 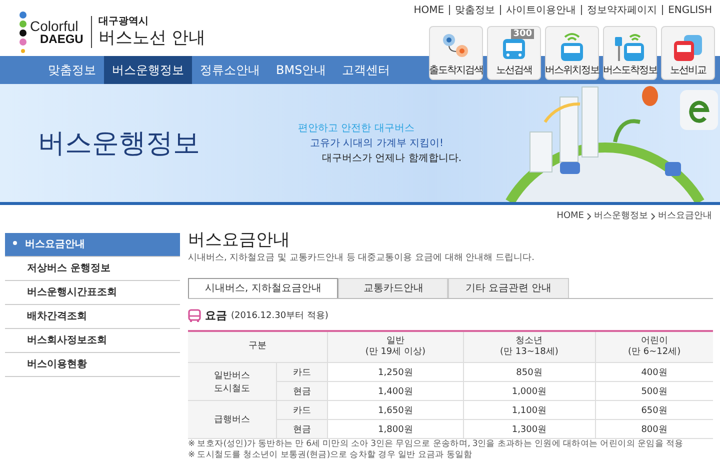 What do you see at coordinates (396, 429) in the screenshot?
I see `table-cell: 1,800원` at bounding box center [396, 429].